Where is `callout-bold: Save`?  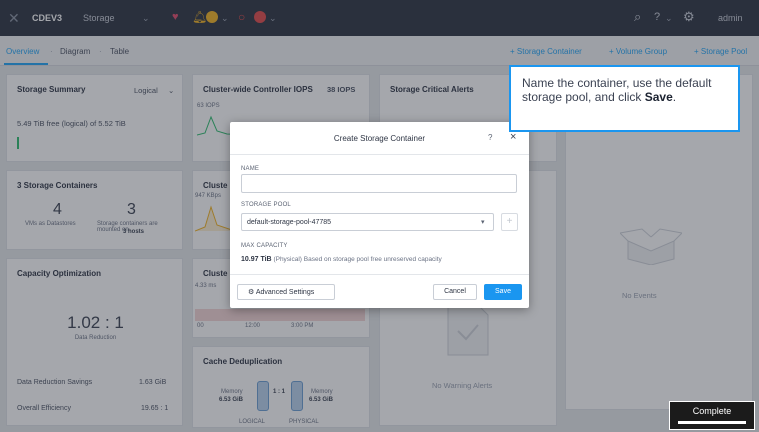 callout-bold: Save is located at coordinates (658, 97).